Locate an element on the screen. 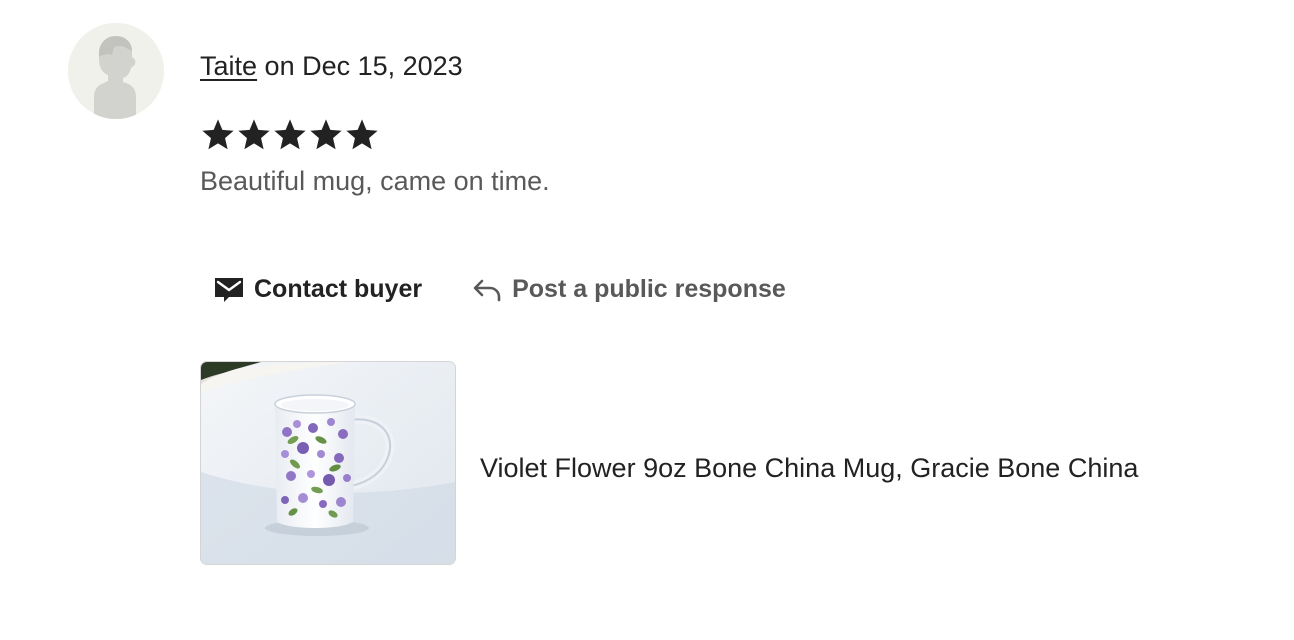 This screenshot has width=1294, height=640. post-public-response-button: Post a public response is located at coordinates (629, 289).